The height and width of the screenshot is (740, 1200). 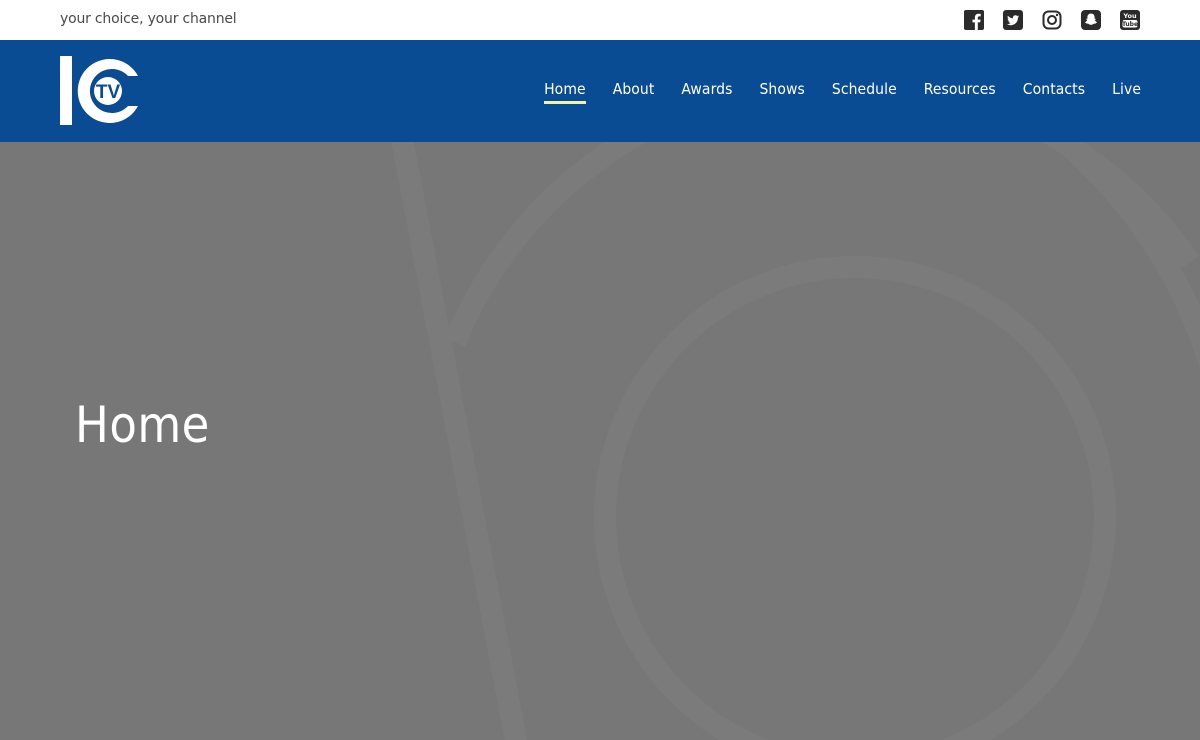 I want to click on nav-live: Live, so click(x=1126, y=92).